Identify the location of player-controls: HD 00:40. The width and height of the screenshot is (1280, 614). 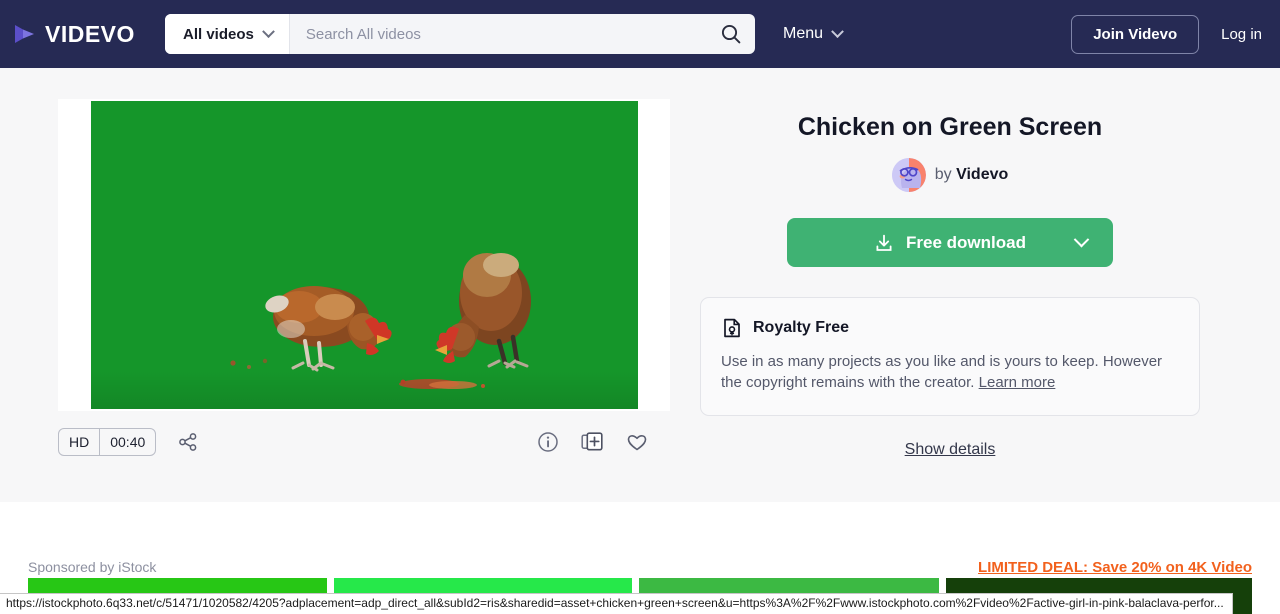
(364, 442).